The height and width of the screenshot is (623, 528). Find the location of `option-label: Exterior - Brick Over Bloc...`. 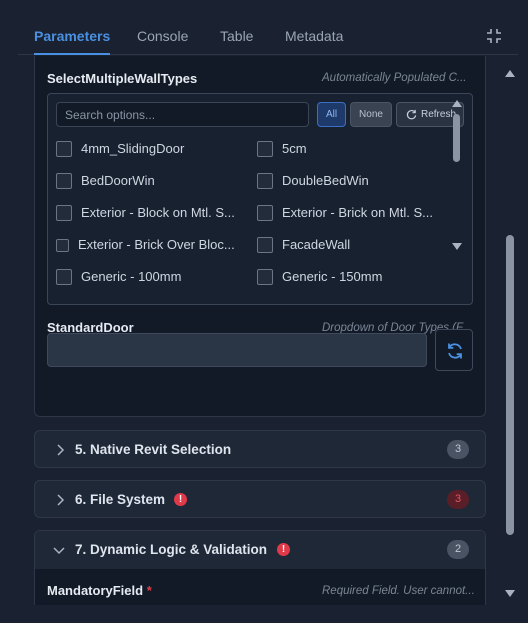

option-label: Exterior - Brick Over Bloc... is located at coordinates (156, 244).